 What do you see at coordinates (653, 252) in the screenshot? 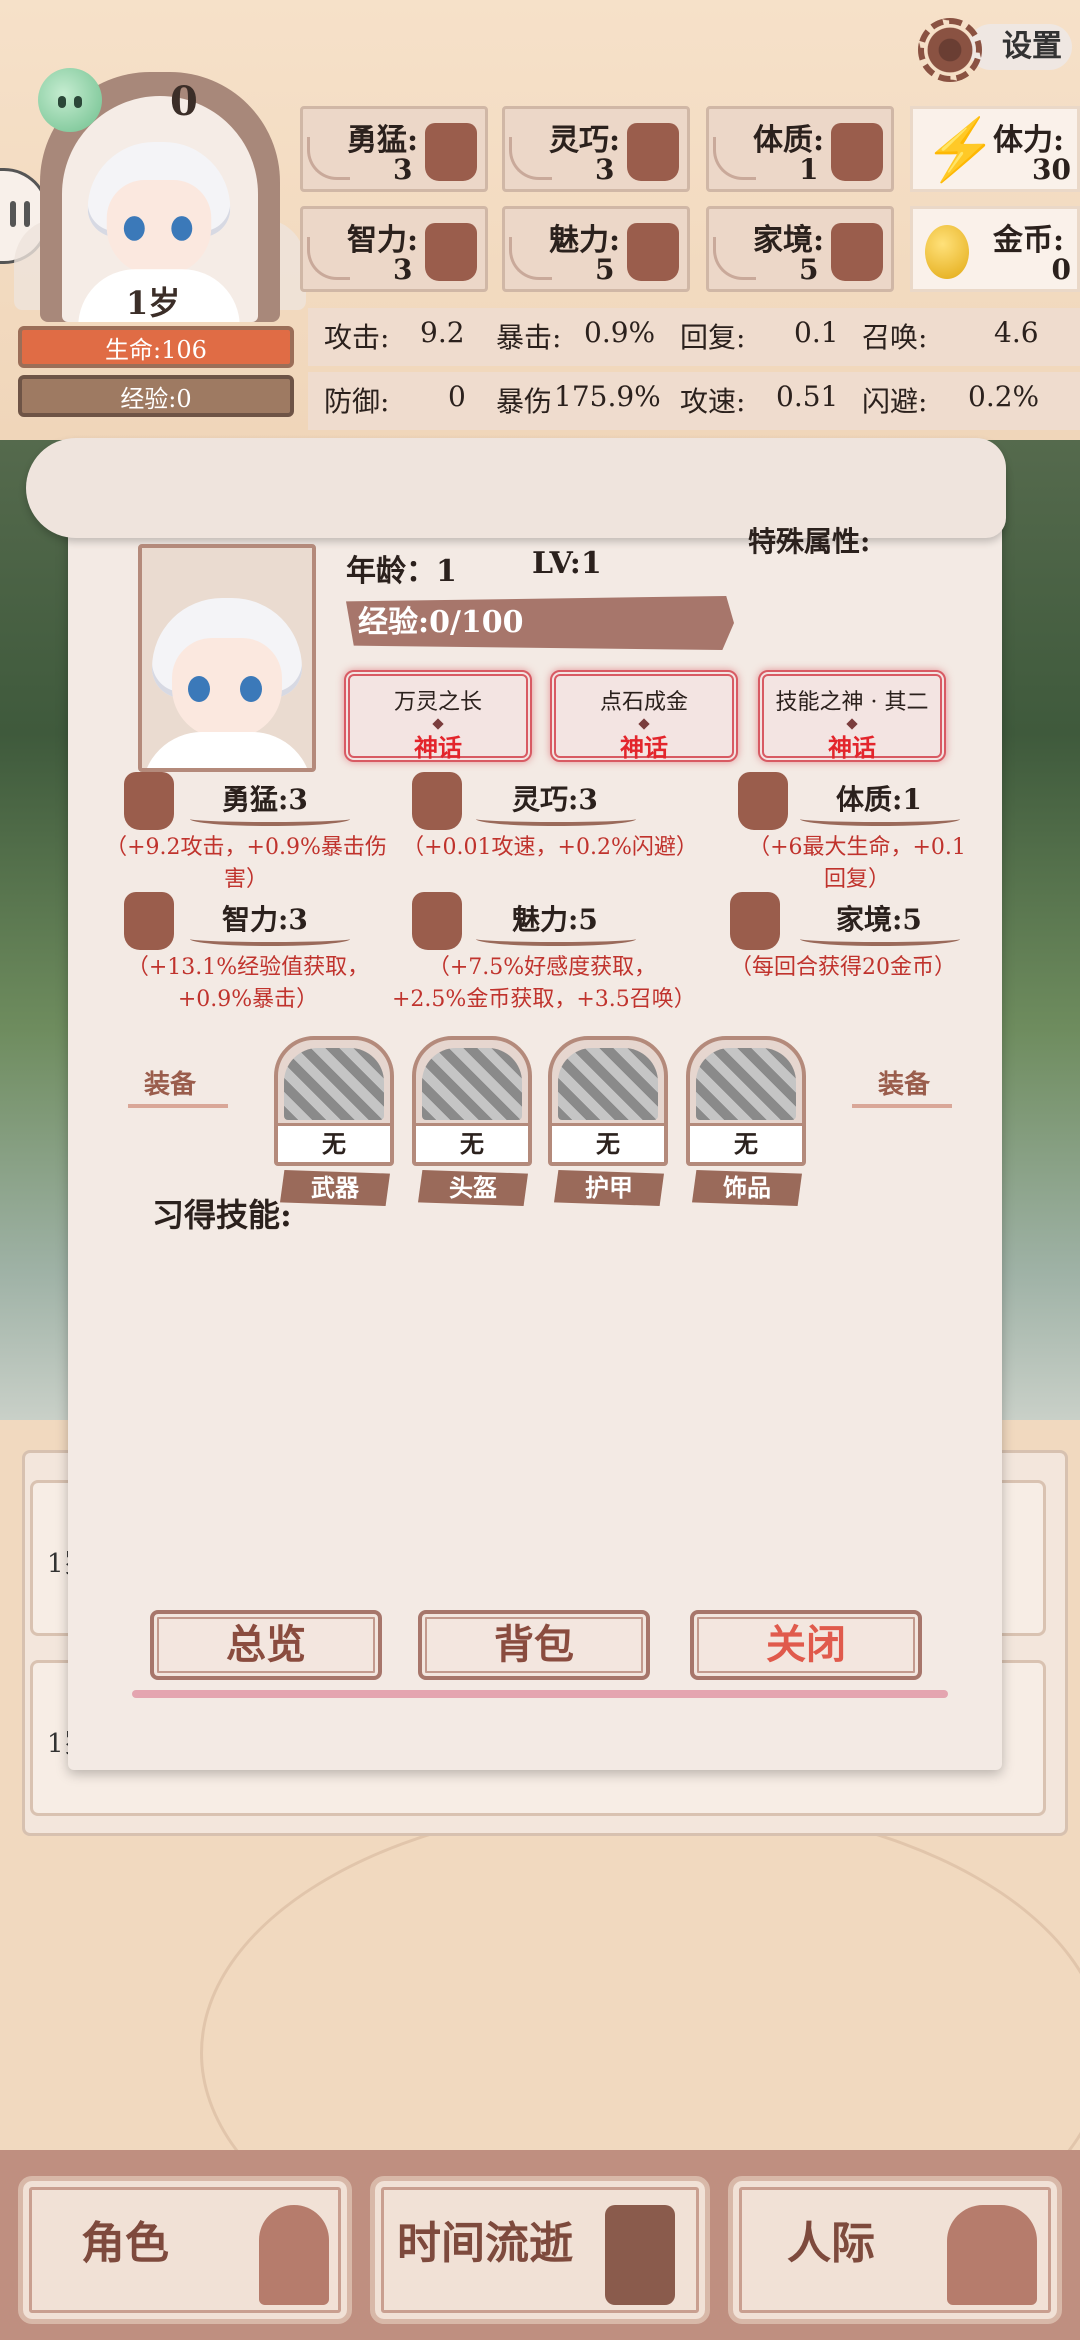
I see `flower-icon` at bounding box center [653, 252].